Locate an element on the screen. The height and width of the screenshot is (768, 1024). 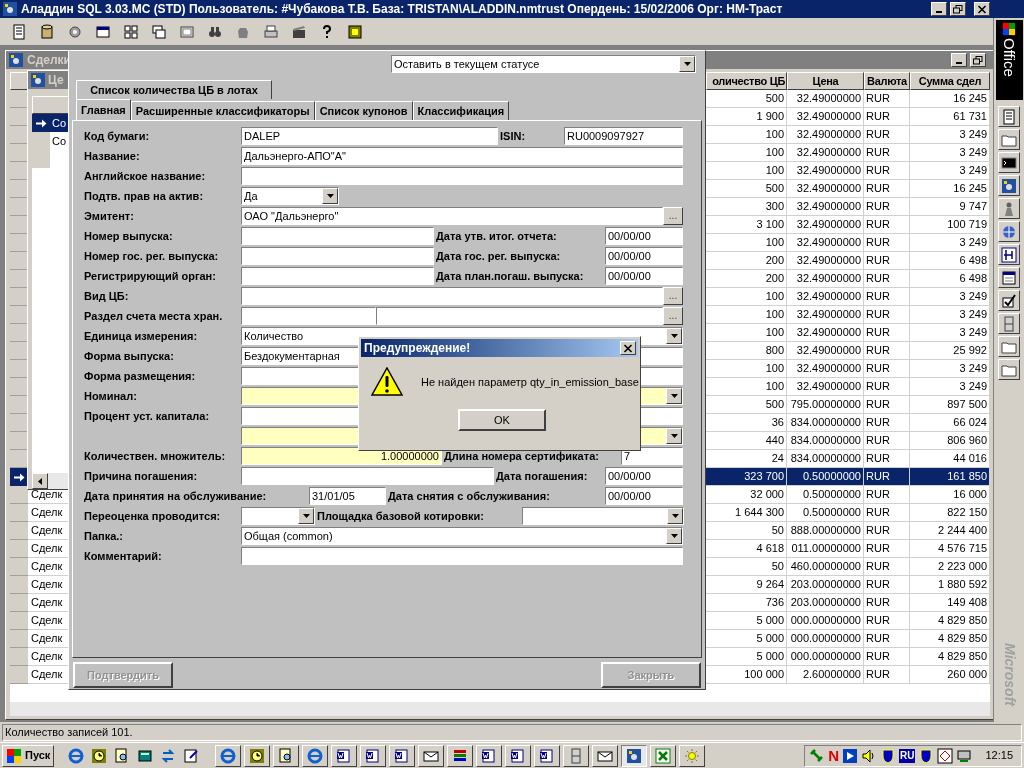
input-field: ОАО "Дальэнерго" is located at coordinates (452, 216).